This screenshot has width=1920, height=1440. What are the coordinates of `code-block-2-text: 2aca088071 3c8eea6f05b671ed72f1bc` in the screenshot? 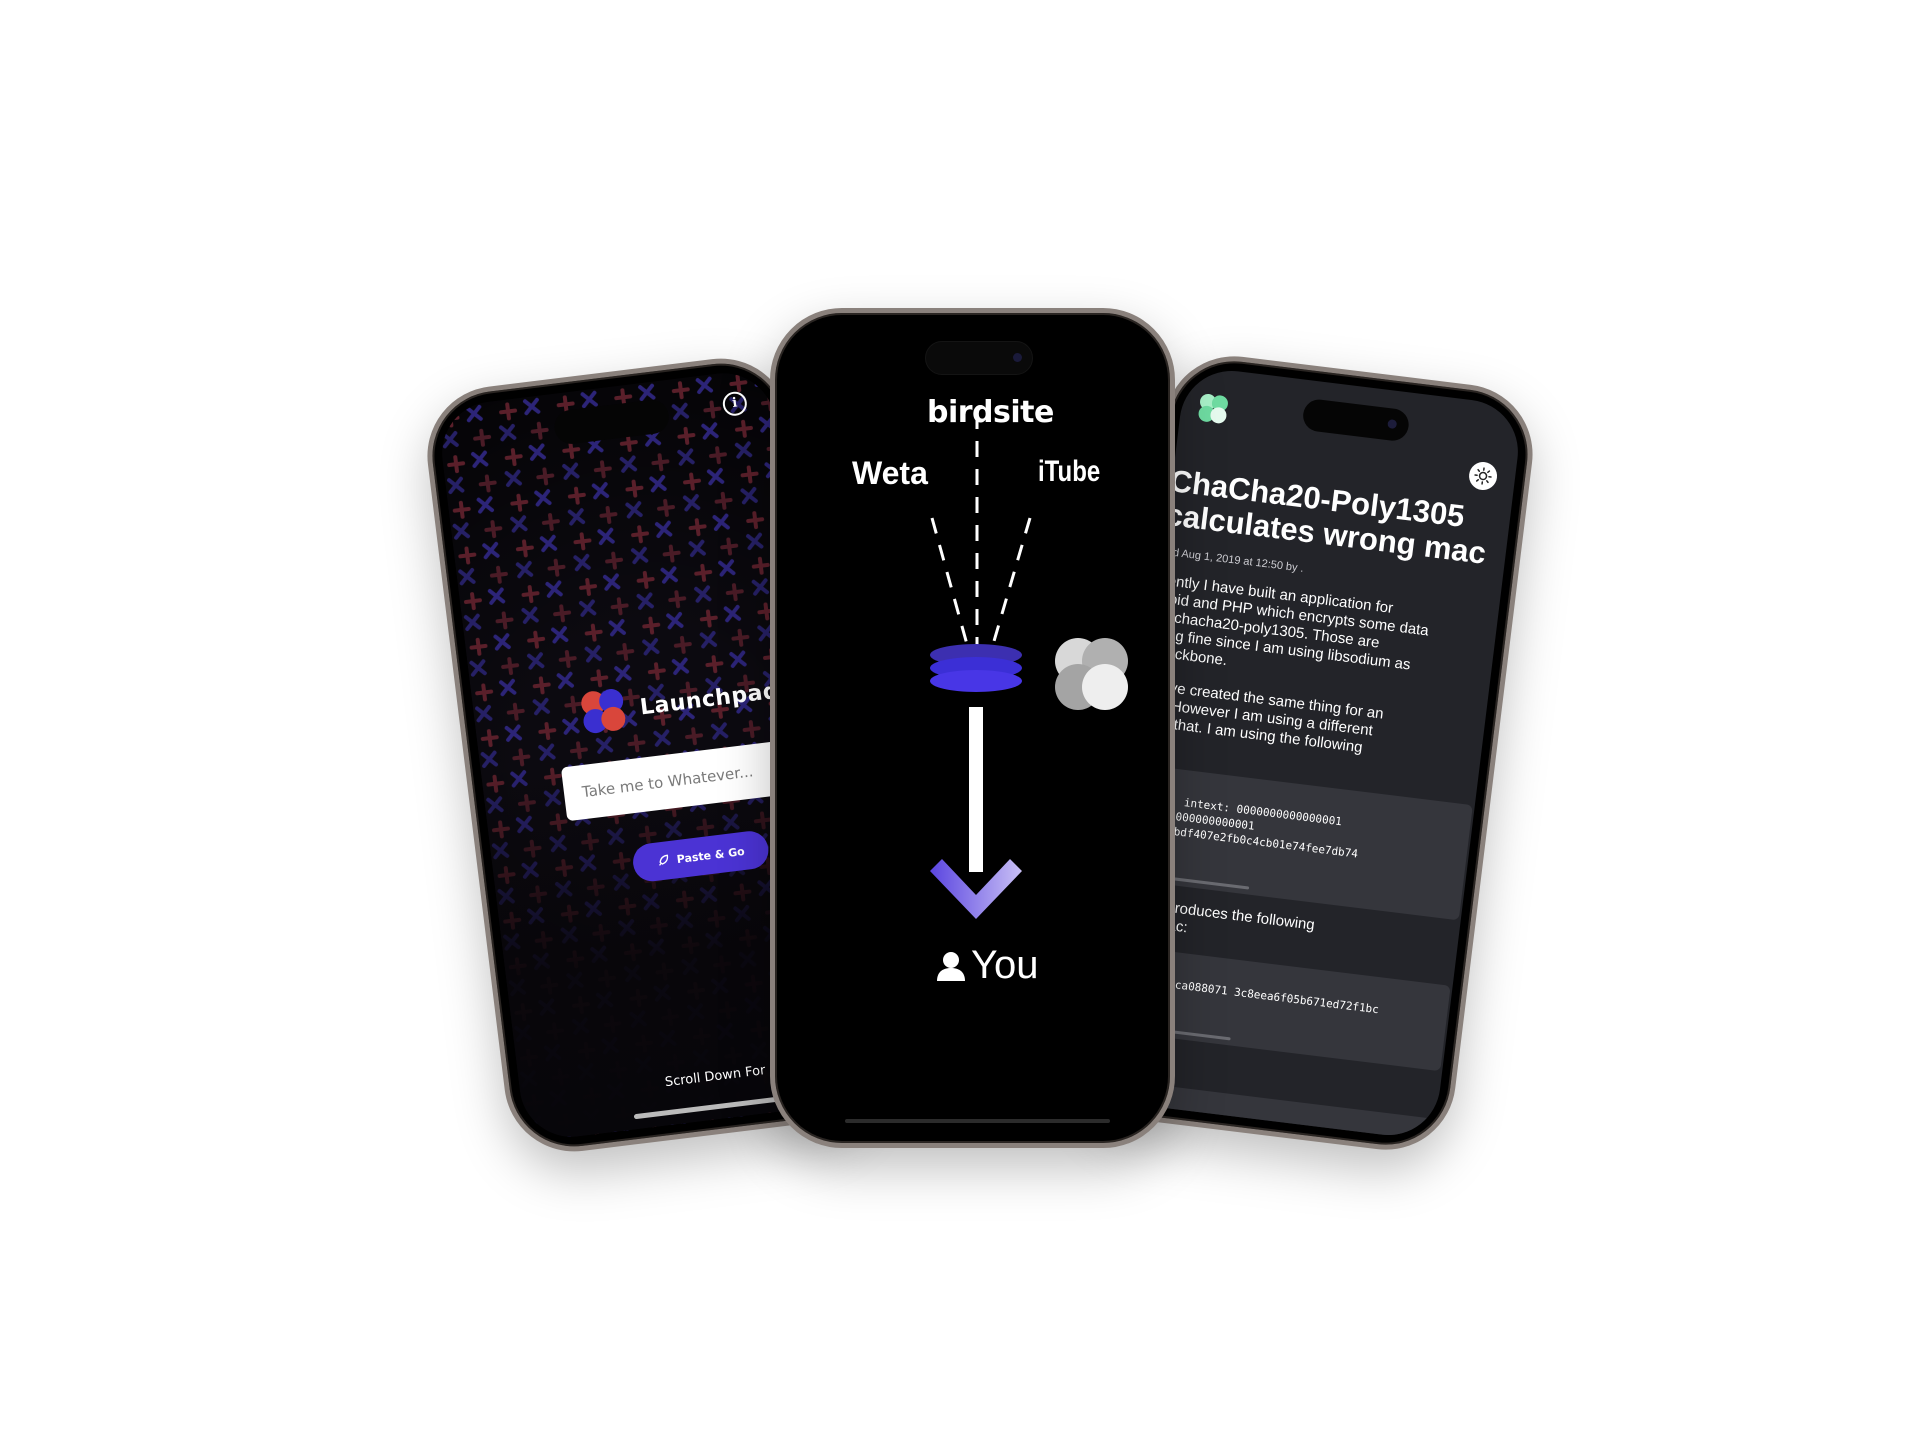 It's located at (1270, 996).